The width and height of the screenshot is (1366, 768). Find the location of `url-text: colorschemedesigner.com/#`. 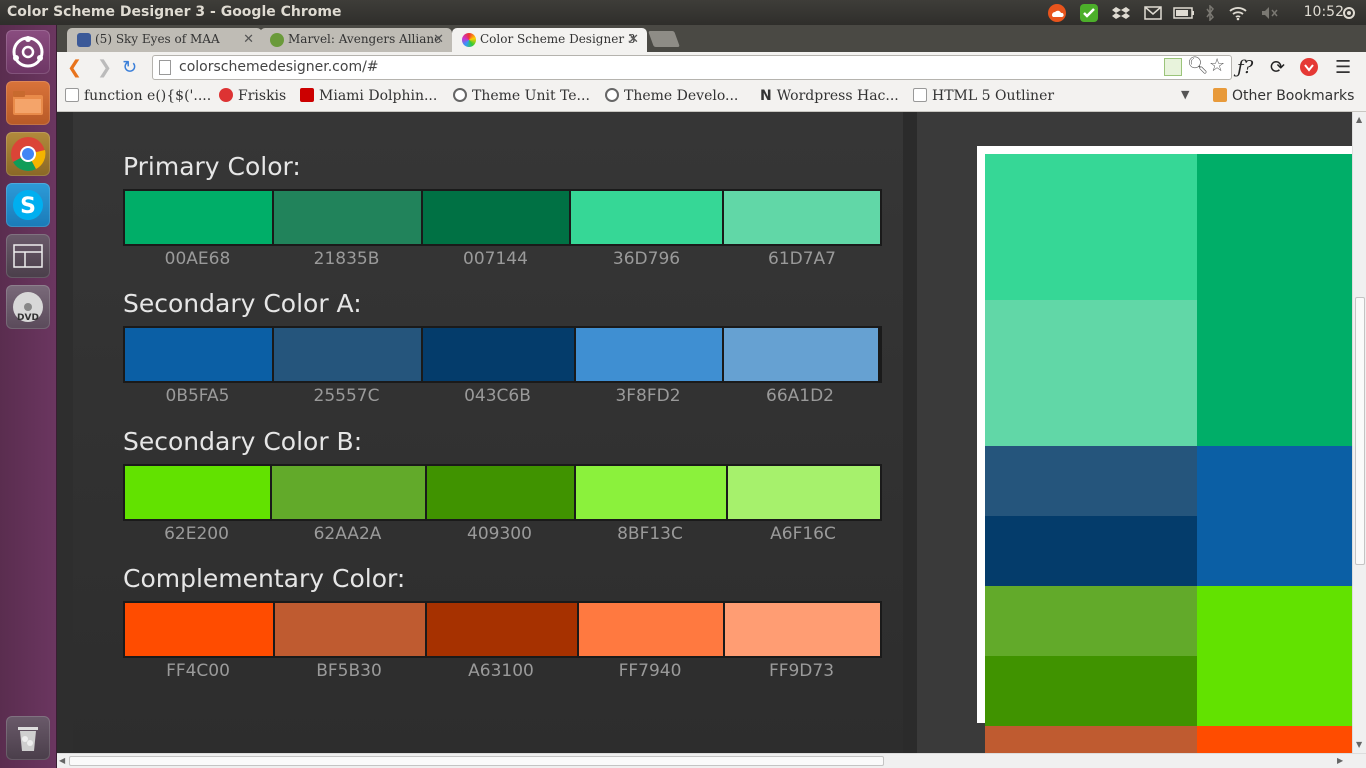

url-text: colorschemedesigner.com/# is located at coordinates (279, 67).